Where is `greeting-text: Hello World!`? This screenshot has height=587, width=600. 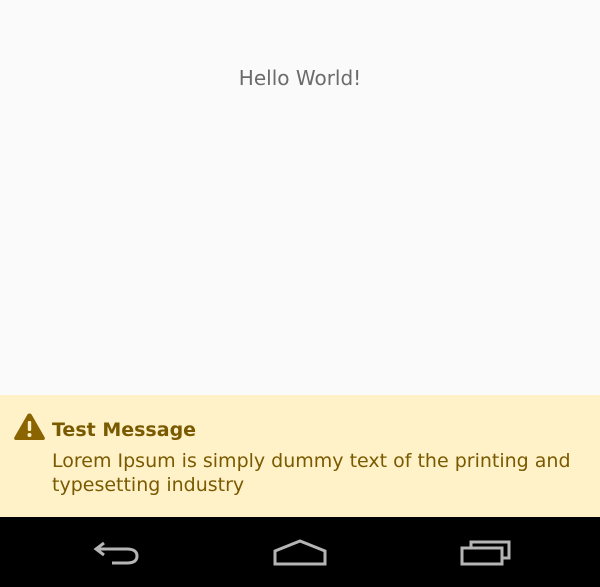
greeting-text: Hello World! is located at coordinates (300, 78).